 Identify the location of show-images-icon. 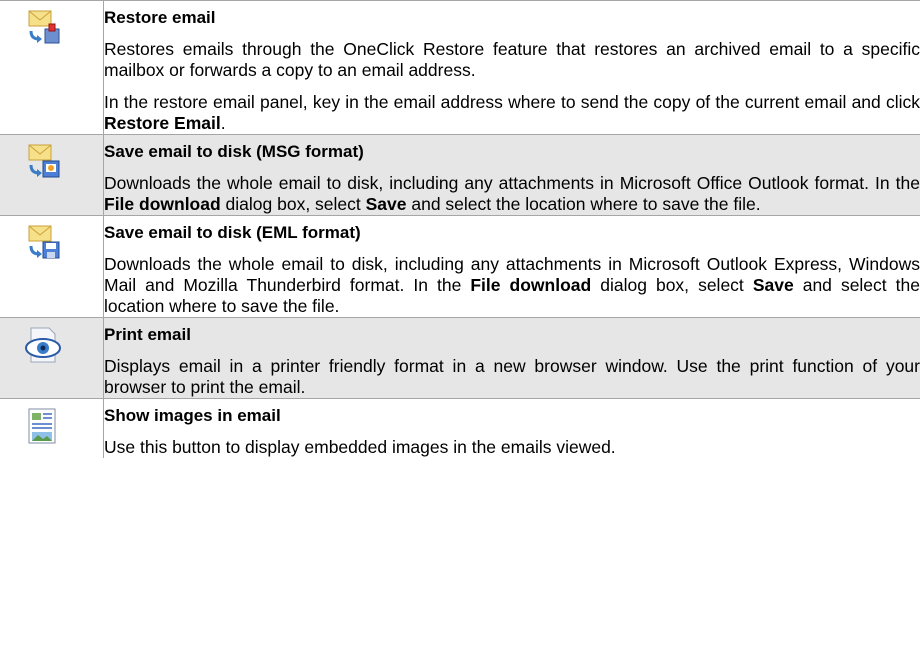
(42, 426).